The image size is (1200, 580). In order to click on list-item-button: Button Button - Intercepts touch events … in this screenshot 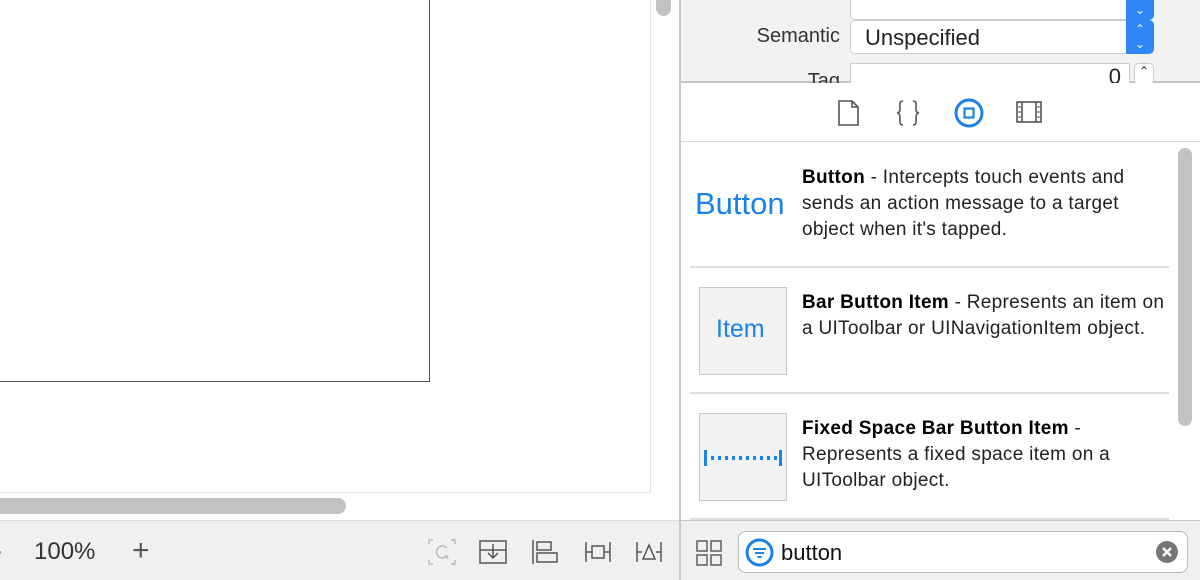, I will do `click(929, 205)`.